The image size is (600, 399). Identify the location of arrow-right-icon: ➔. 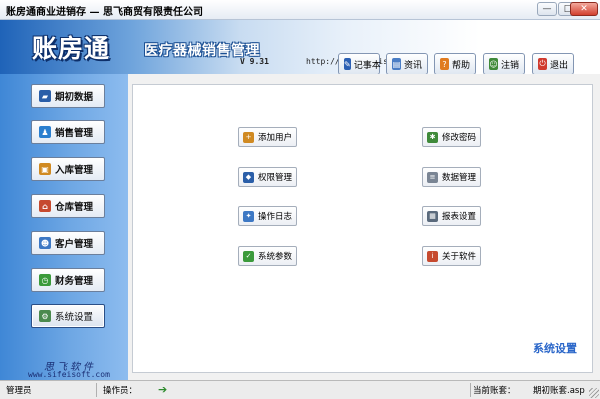
(163, 389).